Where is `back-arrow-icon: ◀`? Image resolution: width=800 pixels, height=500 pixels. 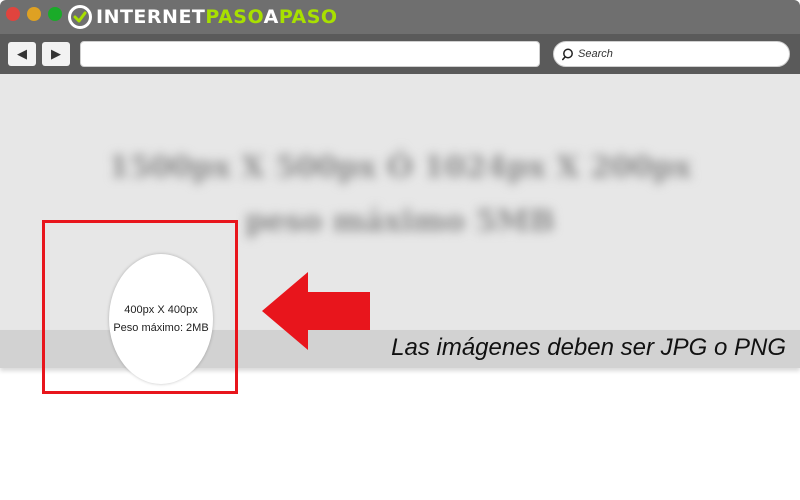
back-arrow-icon: ◀ is located at coordinates (22, 53).